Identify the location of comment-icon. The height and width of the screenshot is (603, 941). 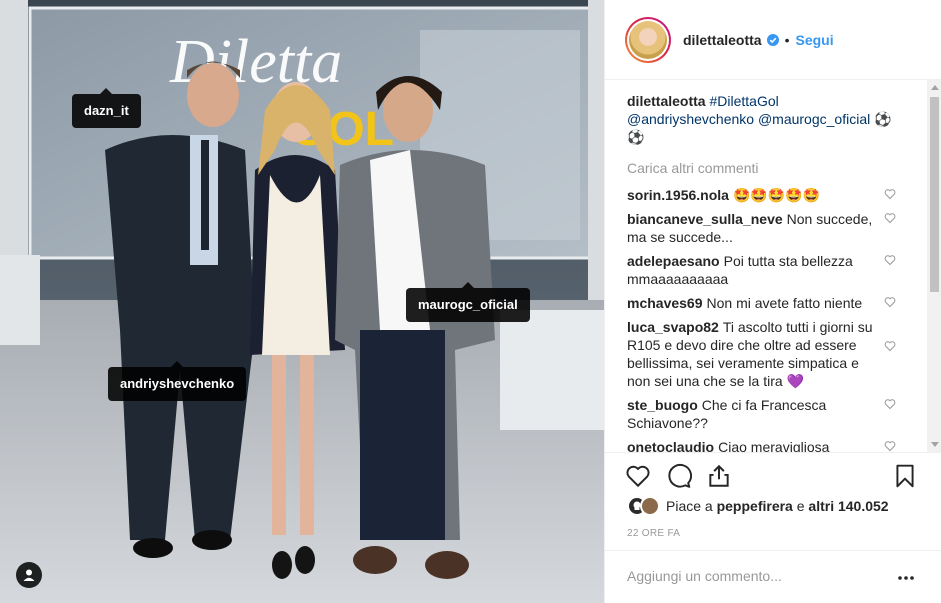
(679, 476).